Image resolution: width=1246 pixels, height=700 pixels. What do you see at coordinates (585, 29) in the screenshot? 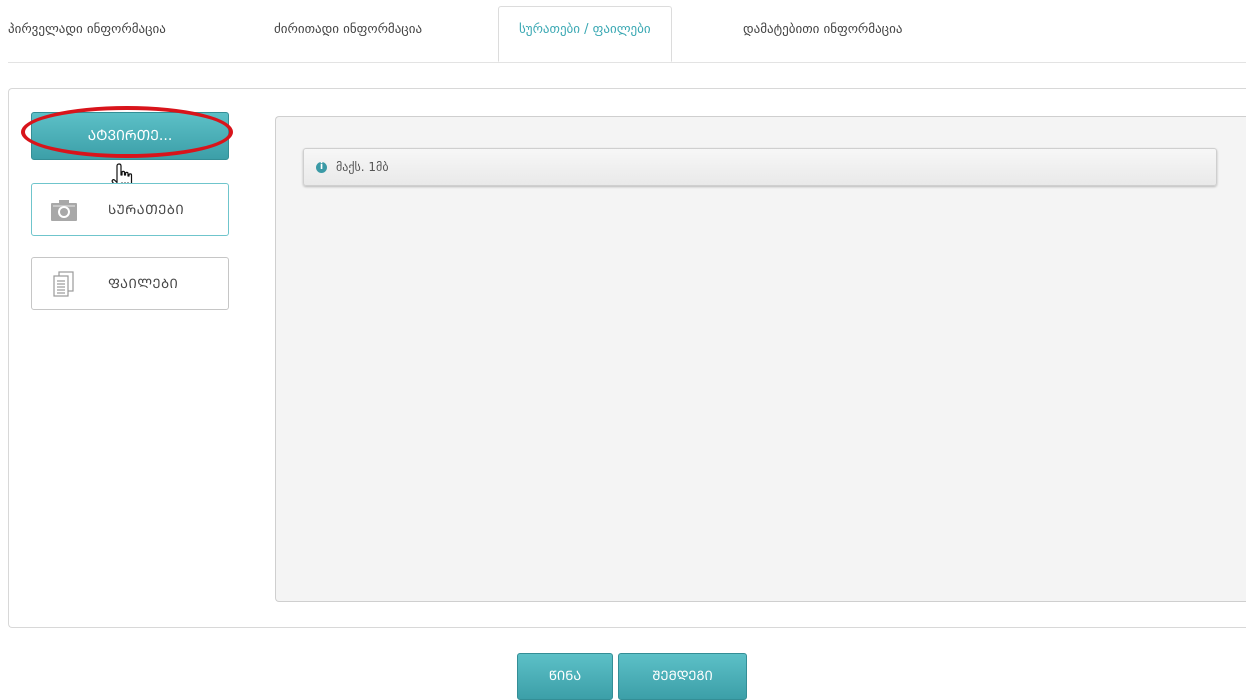
I see `tab-photos-files-label: სურათები / ფაილები` at bounding box center [585, 29].